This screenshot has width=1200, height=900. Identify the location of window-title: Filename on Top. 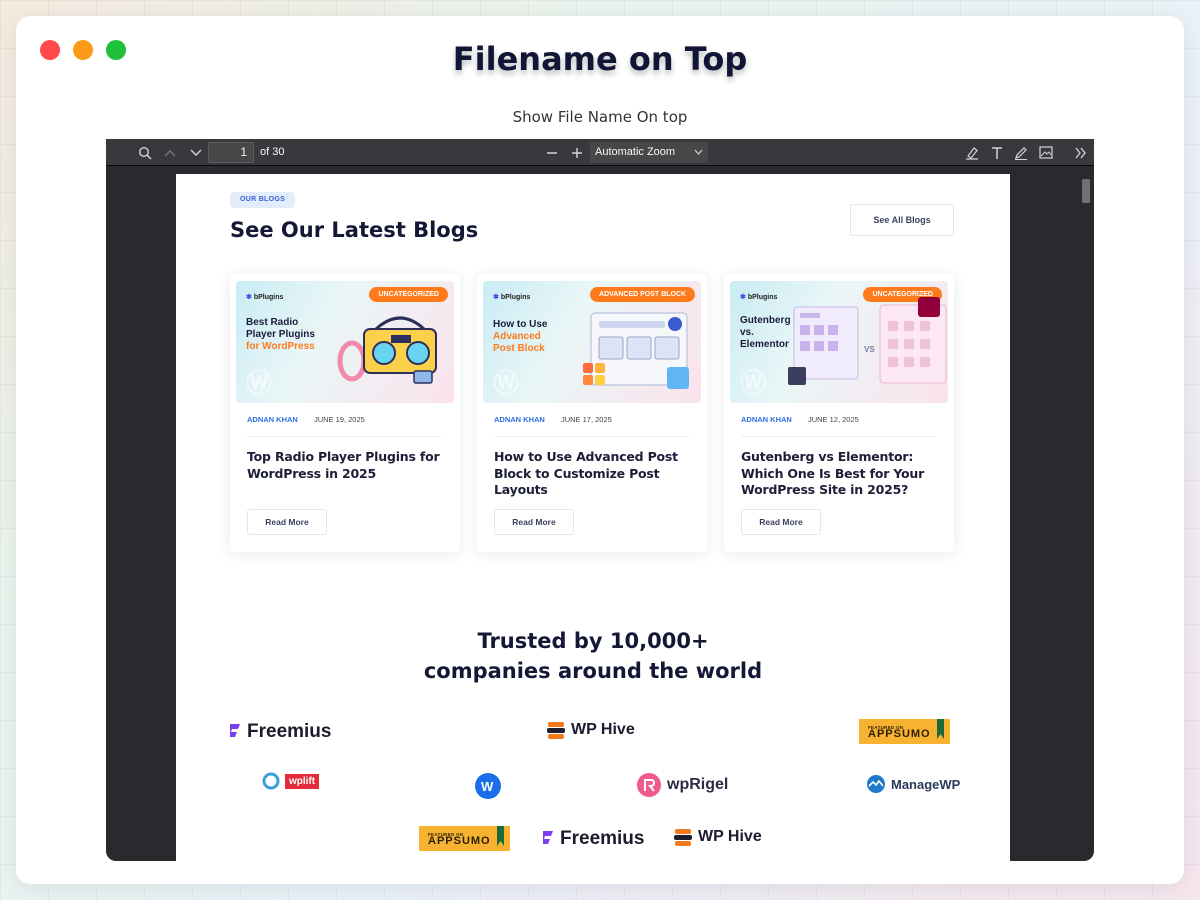
(600, 59).